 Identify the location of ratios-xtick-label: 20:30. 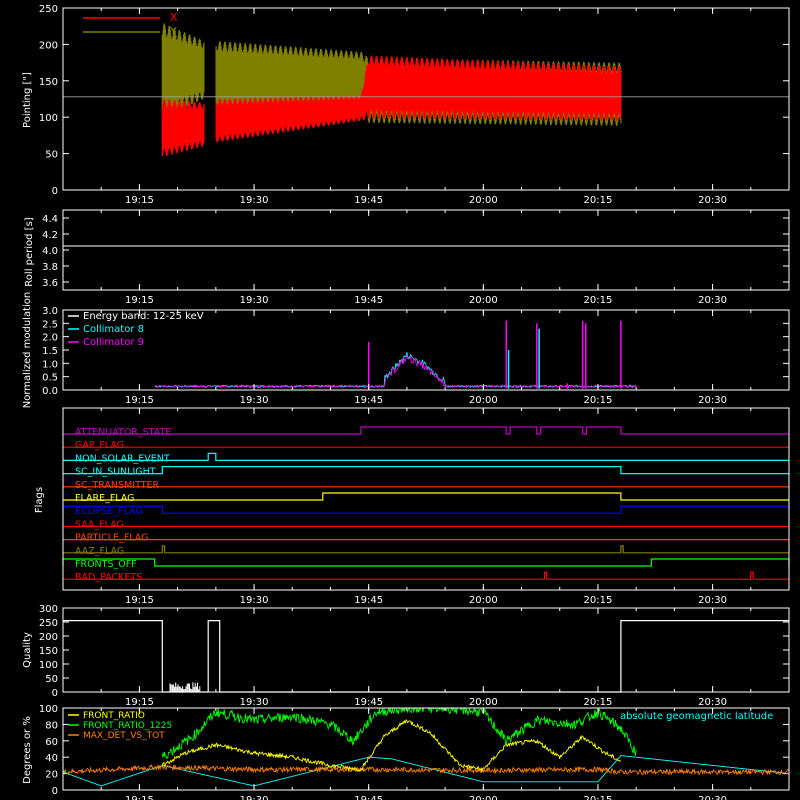
(712, 797).